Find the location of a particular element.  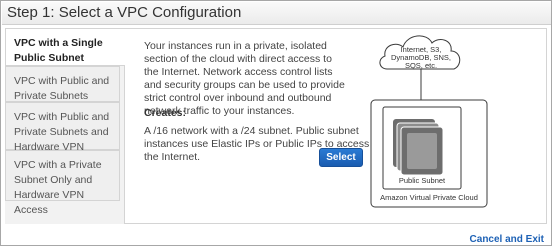

tab-vpc-single-public-subnet: VPC with a Single Public Subnet is located at coordinates (65, 47).